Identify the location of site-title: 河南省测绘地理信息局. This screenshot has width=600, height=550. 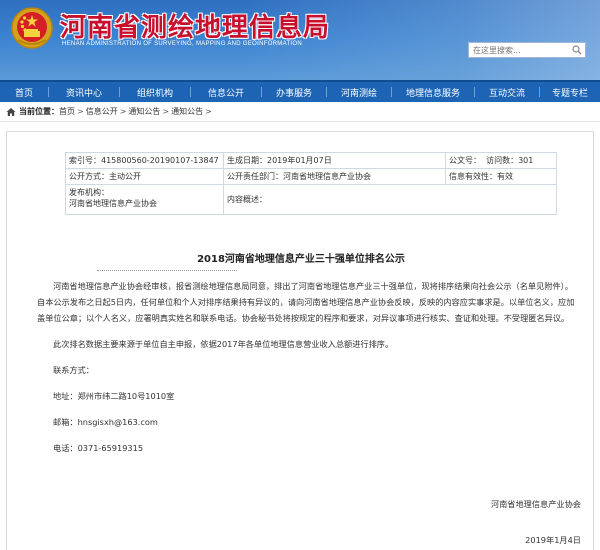
(195, 25).